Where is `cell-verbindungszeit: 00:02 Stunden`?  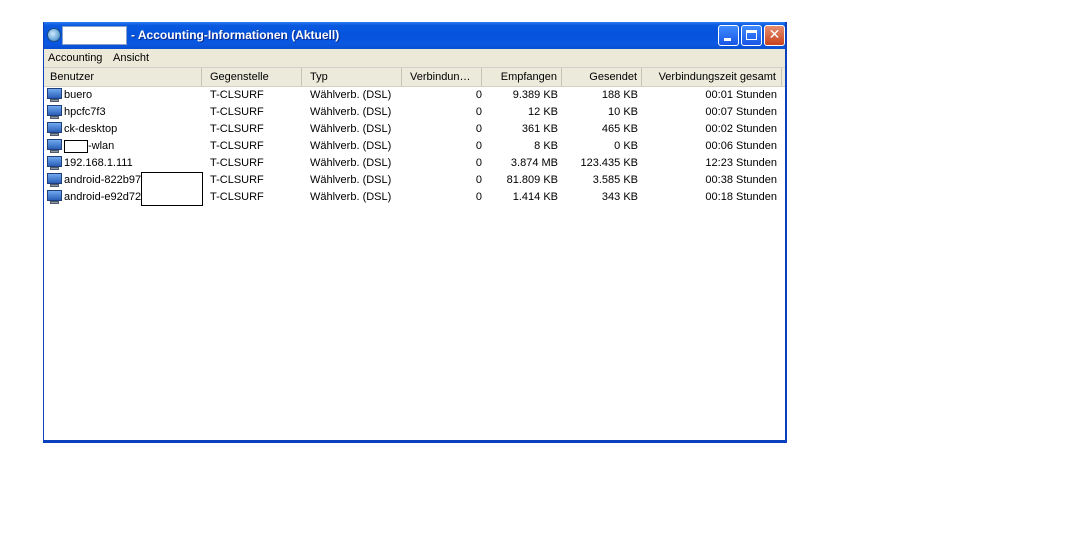
cell-verbindungszeit: 00:02 Stunden is located at coordinates (741, 129).